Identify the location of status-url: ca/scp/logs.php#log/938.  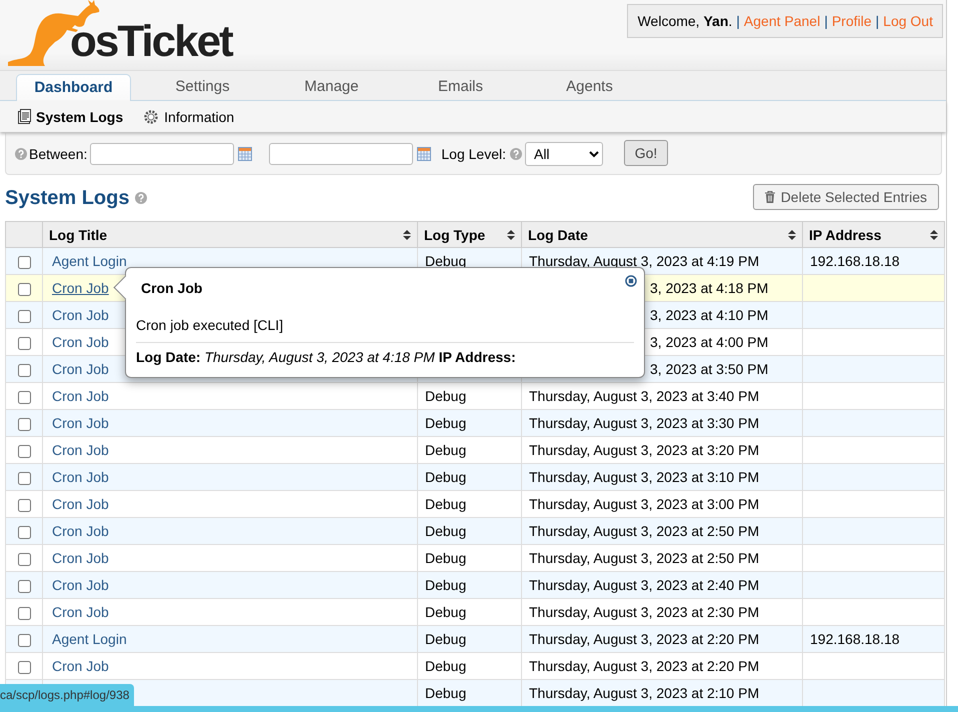
(67, 695).